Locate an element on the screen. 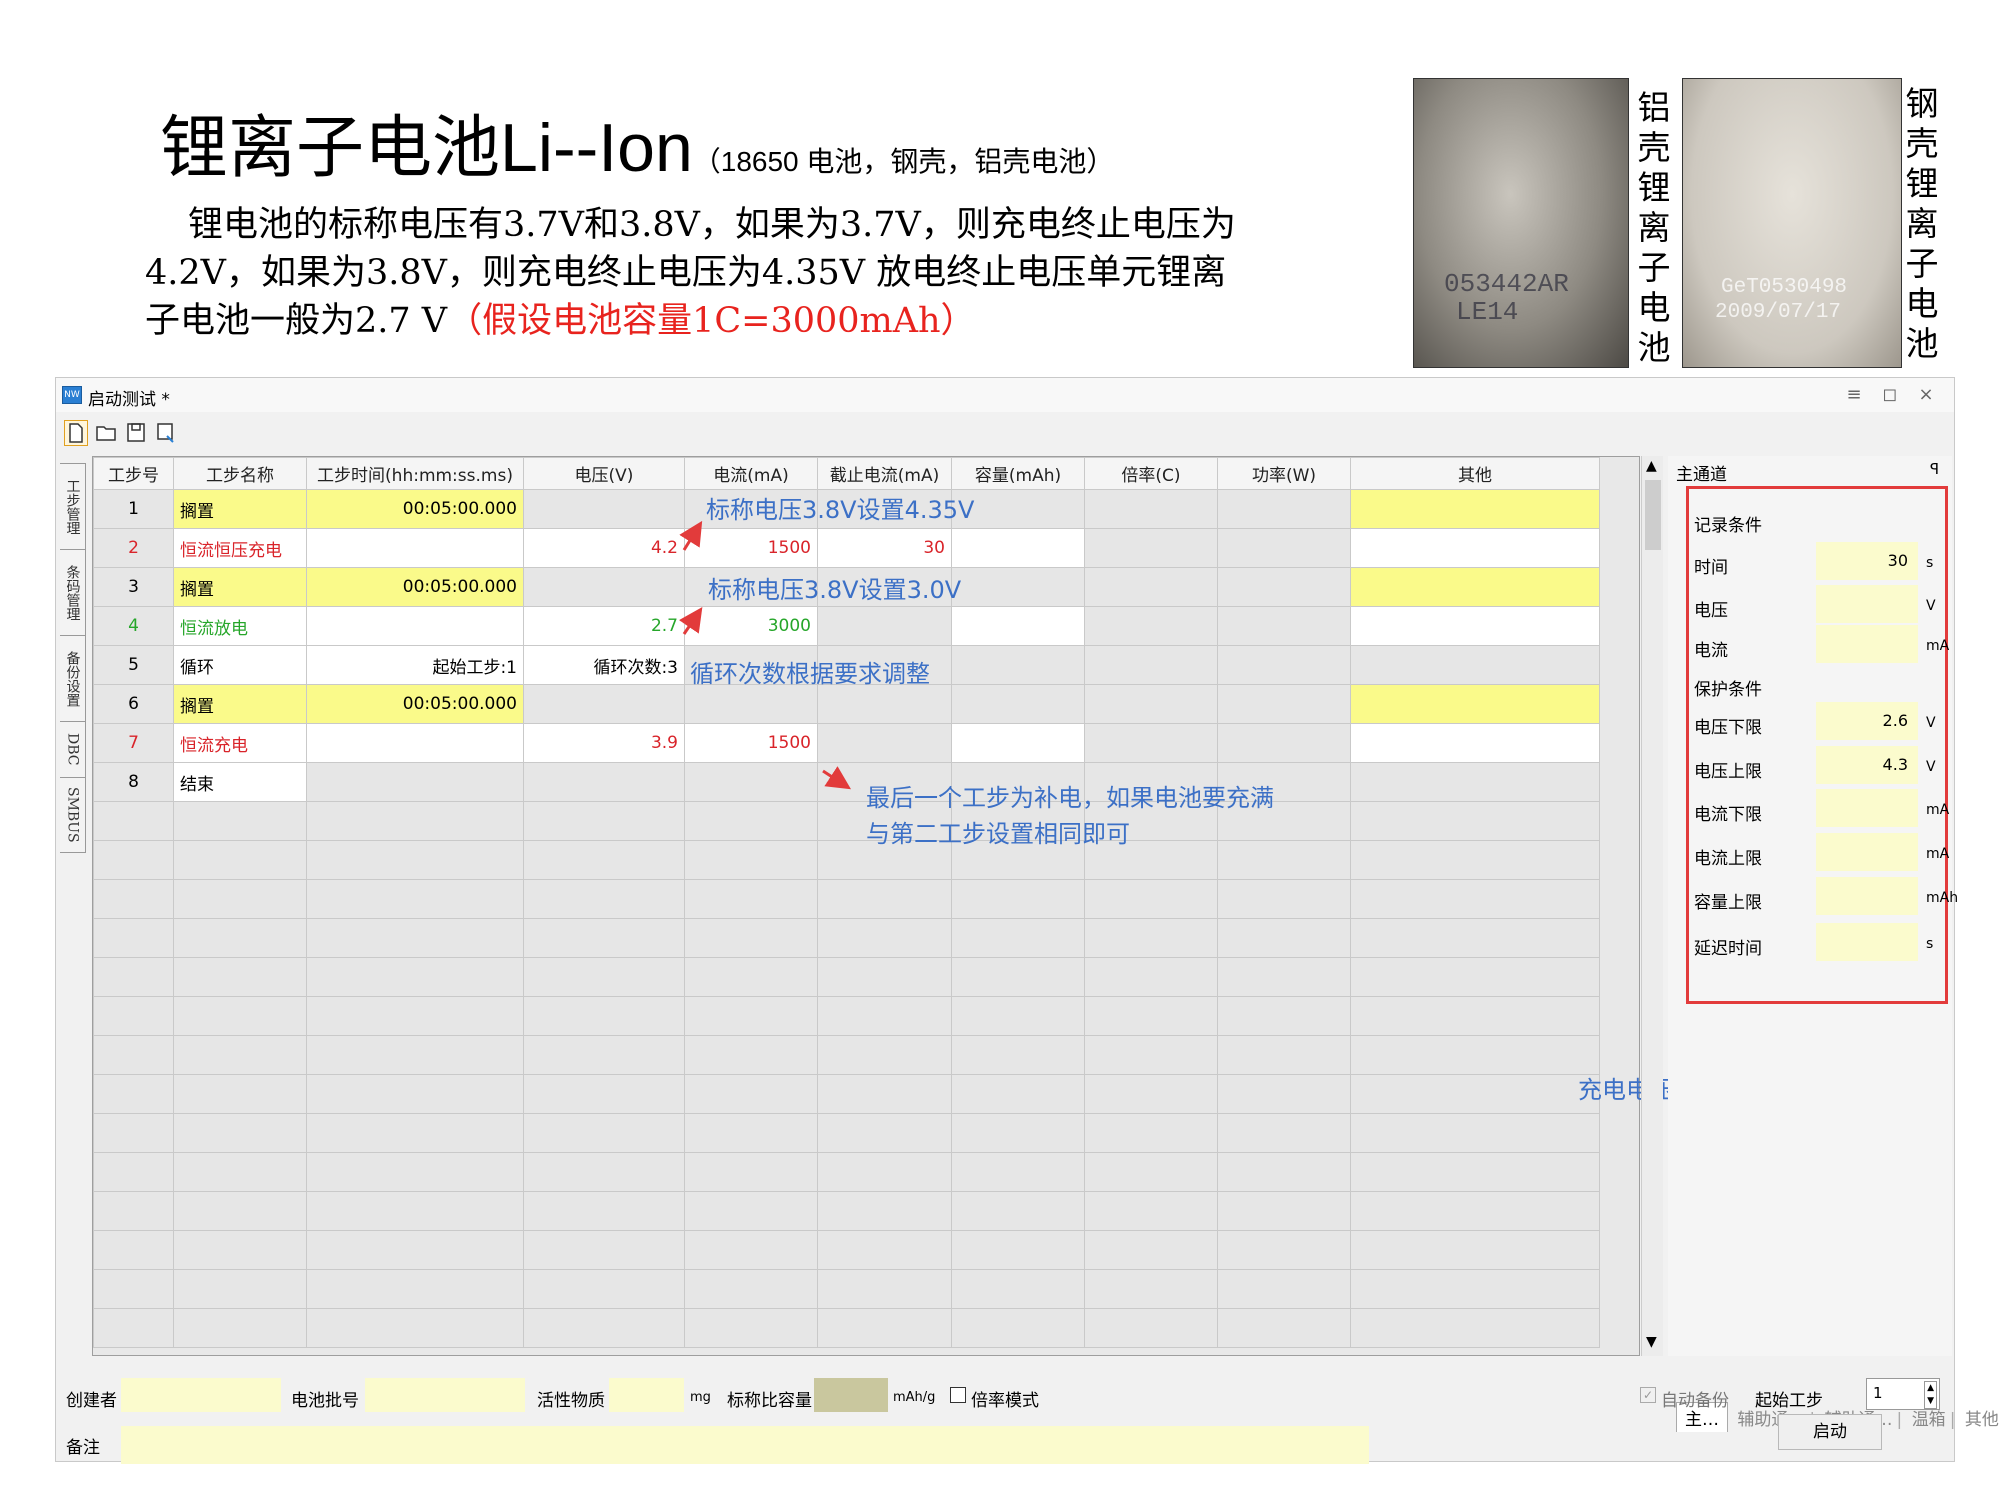 The width and height of the screenshot is (2000, 1500). field-voltage-input is located at coordinates (1867, 604).